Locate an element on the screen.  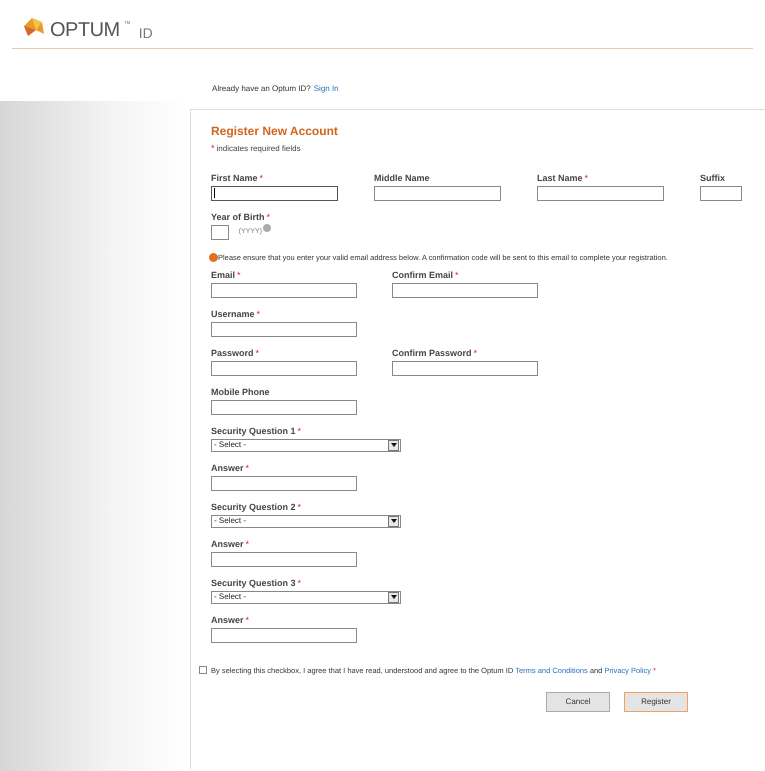
field-label: Security Question 1 is located at coordinates (253, 431).